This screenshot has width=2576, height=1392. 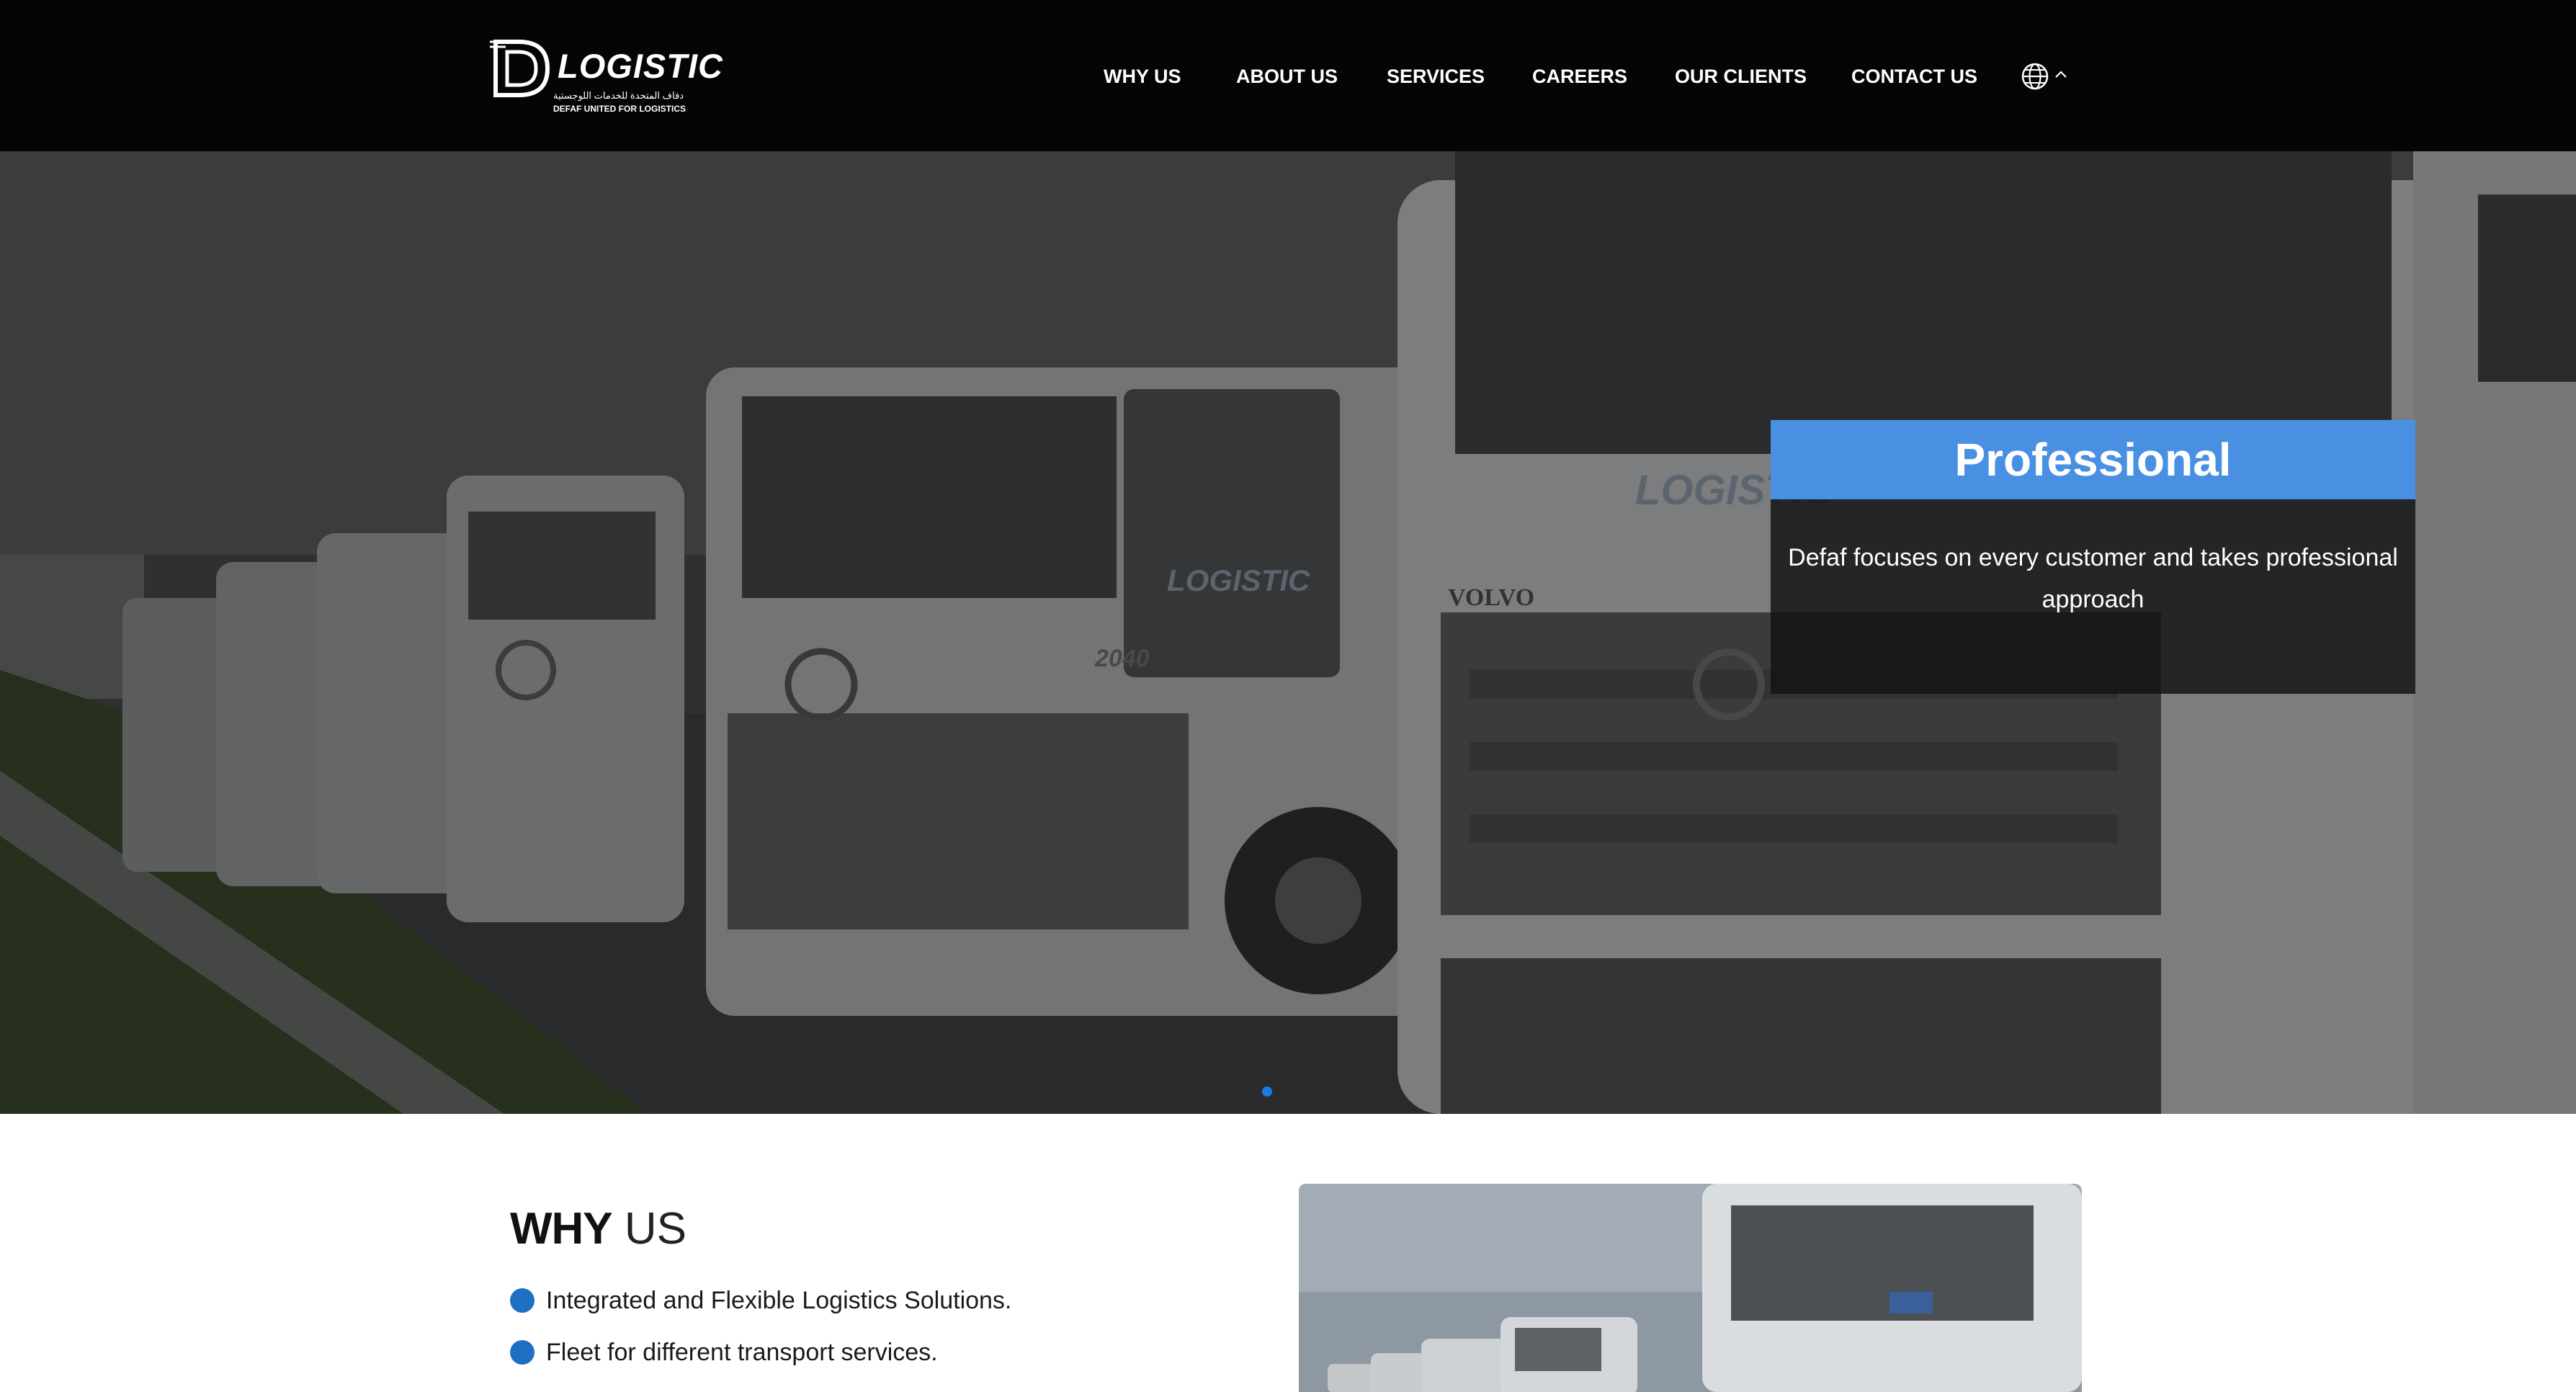 I want to click on nav-careers: CAREERS, so click(x=1579, y=76).